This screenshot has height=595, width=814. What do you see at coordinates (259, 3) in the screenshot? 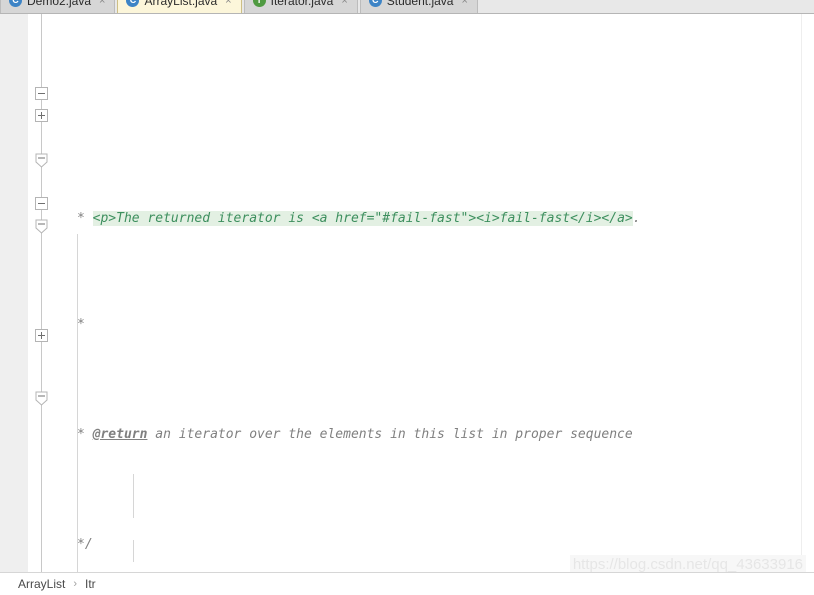
I see `java-interface-icon: I` at bounding box center [259, 3].